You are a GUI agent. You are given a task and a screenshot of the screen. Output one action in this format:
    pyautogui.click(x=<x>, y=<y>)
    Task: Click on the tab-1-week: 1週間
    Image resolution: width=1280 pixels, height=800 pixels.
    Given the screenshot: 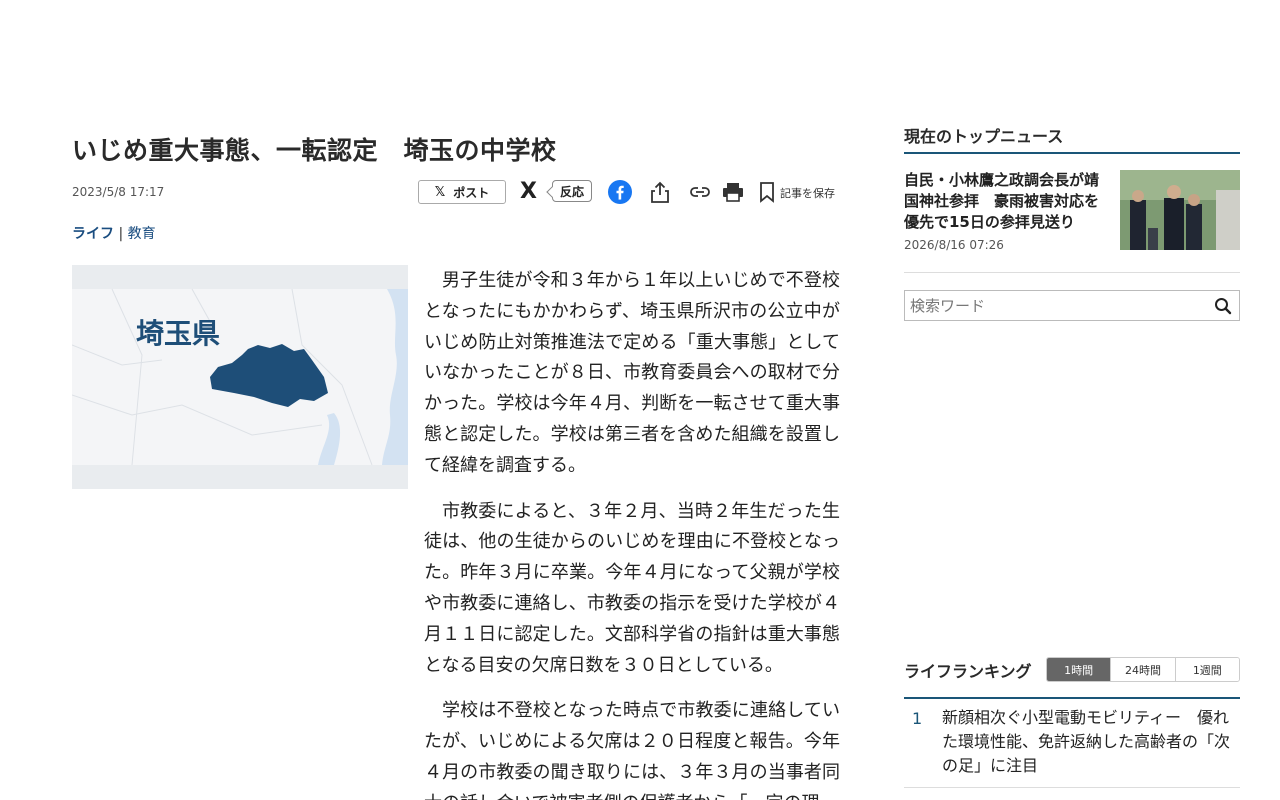 What is the action you would take?
    pyautogui.click(x=1206, y=669)
    